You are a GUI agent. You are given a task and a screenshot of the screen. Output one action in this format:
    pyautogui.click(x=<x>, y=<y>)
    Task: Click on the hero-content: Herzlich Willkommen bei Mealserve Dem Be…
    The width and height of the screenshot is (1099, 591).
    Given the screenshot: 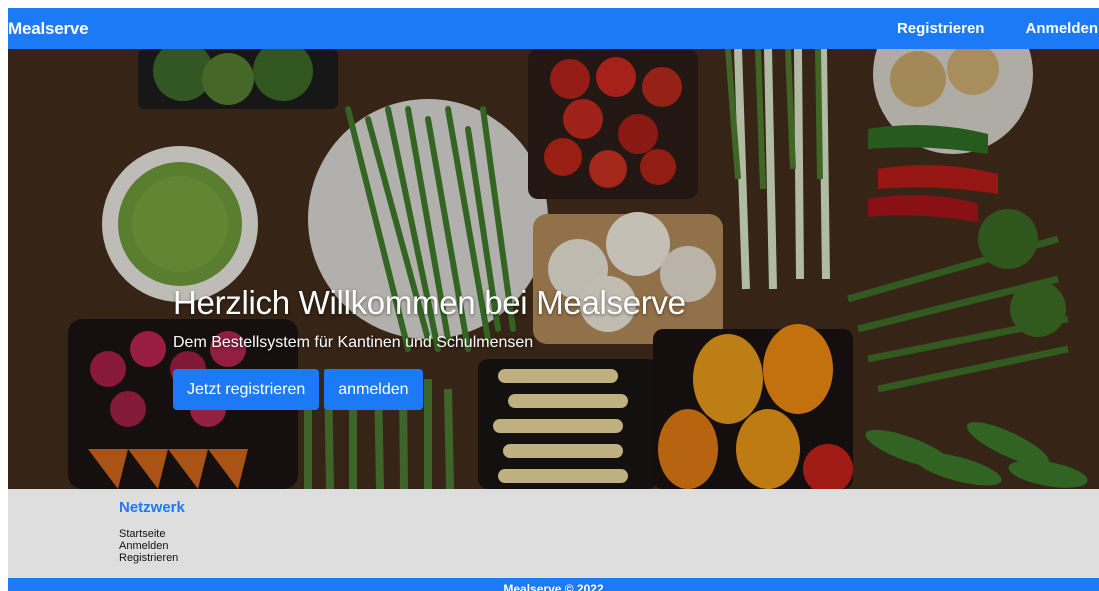 What is the action you would take?
    pyautogui.click(x=523, y=345)
    